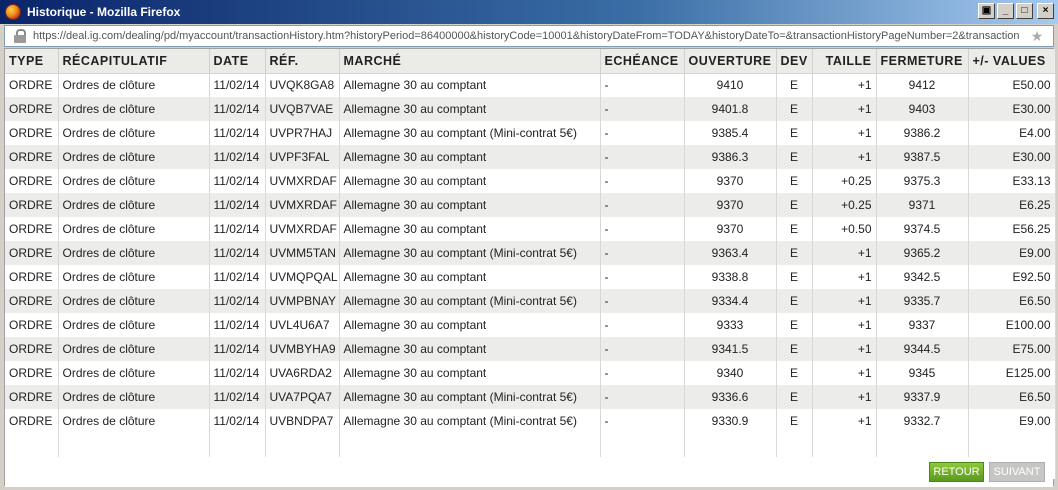 The height and width of the screenshot is (490, 1058). I want to click on cell-values: E100.00, so click(1012, 325).